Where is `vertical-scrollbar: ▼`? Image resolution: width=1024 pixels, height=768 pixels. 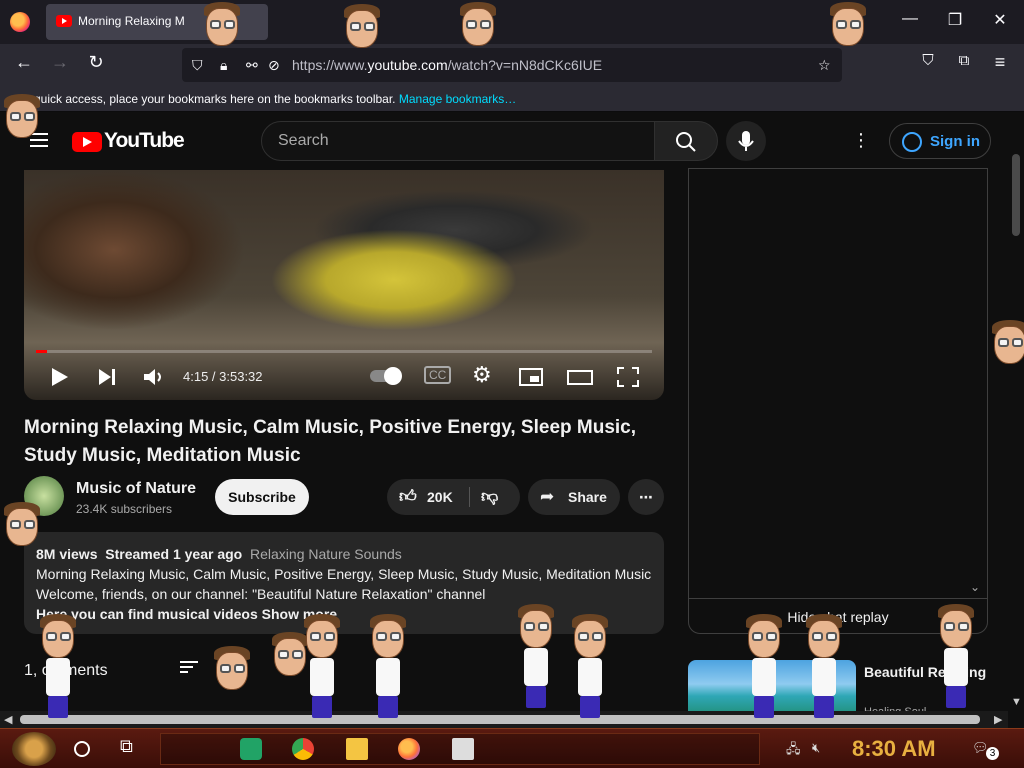
vertical-scrollbar: ▼ is located at coordinates (1016, 412).